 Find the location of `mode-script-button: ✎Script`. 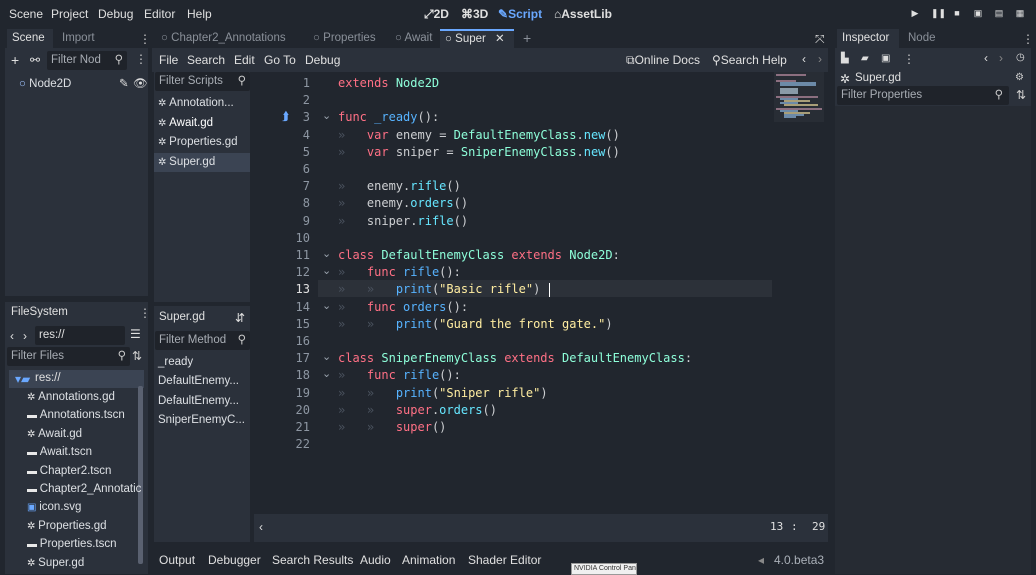

mode-script-button: ✎Script is located at coordinates (520, 14).